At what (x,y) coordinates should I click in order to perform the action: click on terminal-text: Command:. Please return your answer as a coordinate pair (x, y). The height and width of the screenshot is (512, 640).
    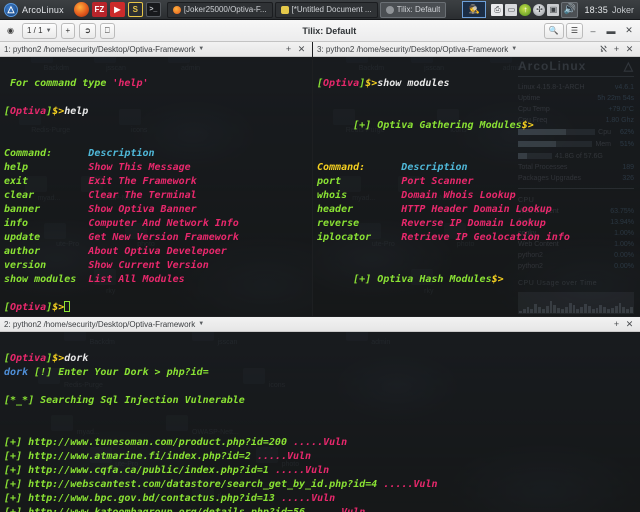
    Looking at the image, I should click on (341, 167).